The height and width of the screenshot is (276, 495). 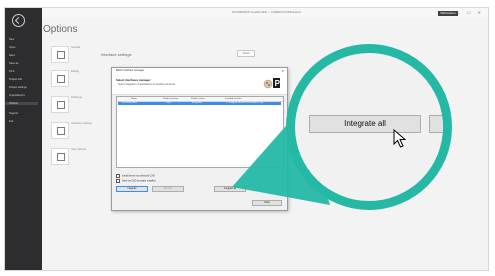 I want to click on user-options-icon, so click(x=61, y=157).